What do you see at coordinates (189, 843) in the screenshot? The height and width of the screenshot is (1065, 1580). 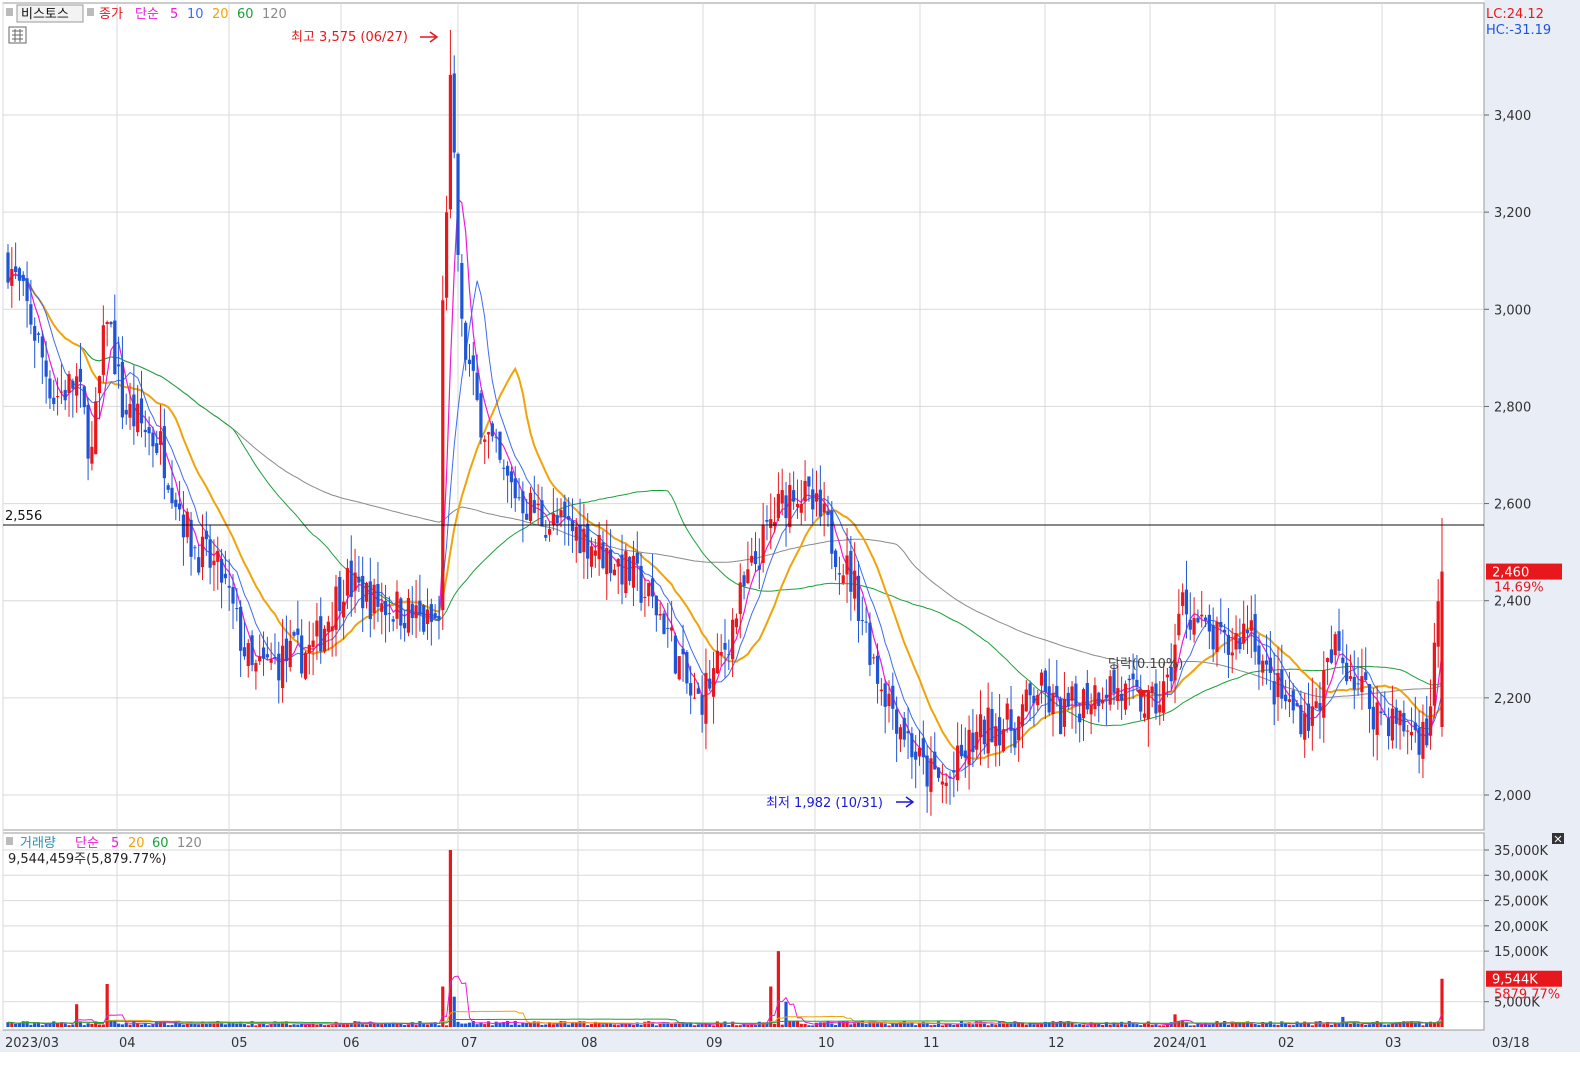 I see `volume-legend-item: 120` at bounding box center [189, 843].